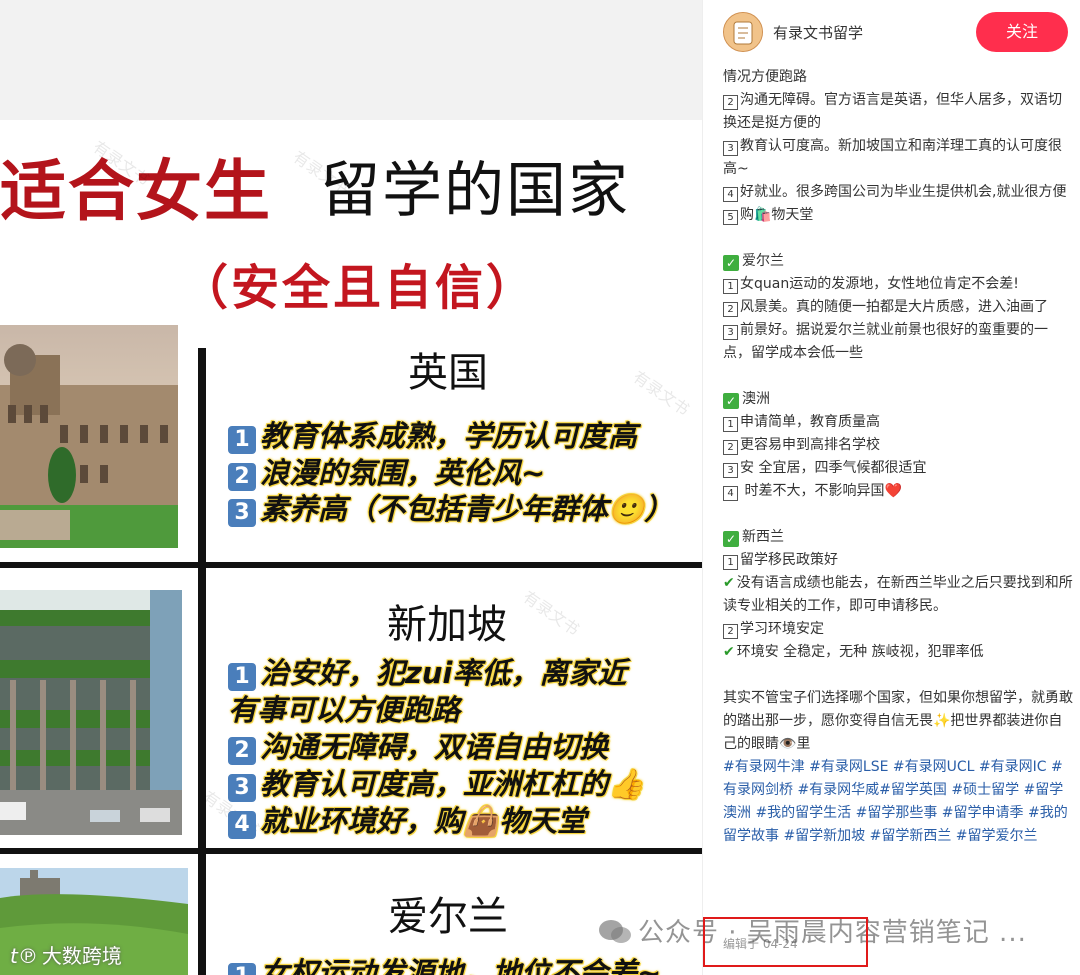  What do you see at coordinates (885, 341) in the screenshot?
I see `list-item: 3 前景好。据说爱尔兰就业前景也很好的蛮重要的一点，留学成本会低一些` at bounding box center [885, 341].